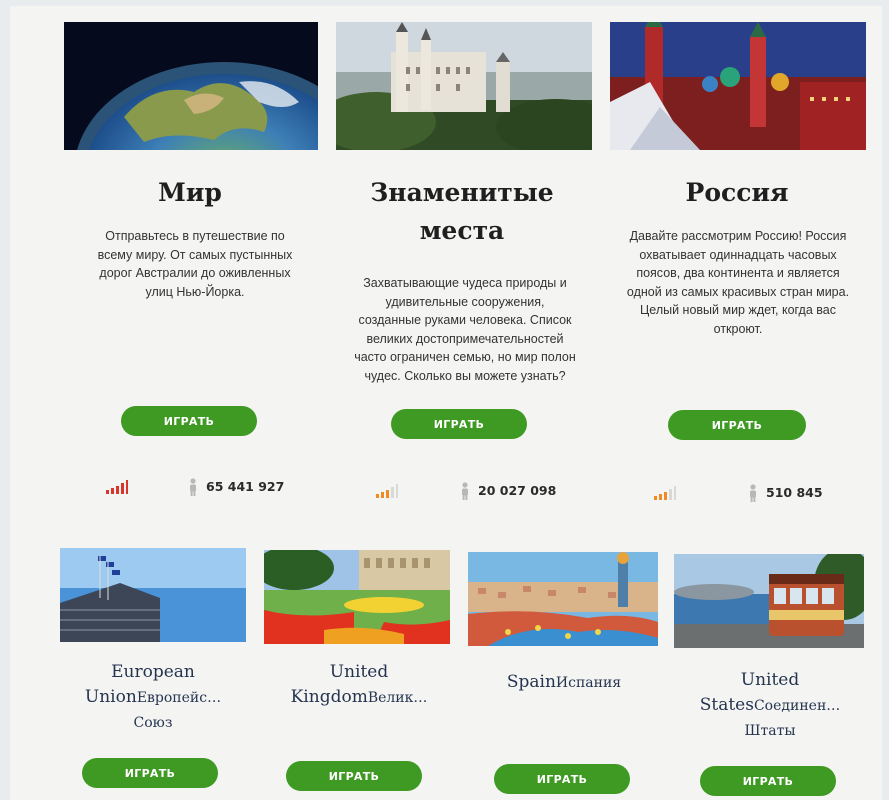  I want to click on uk-garden-image, so click(357, 597).